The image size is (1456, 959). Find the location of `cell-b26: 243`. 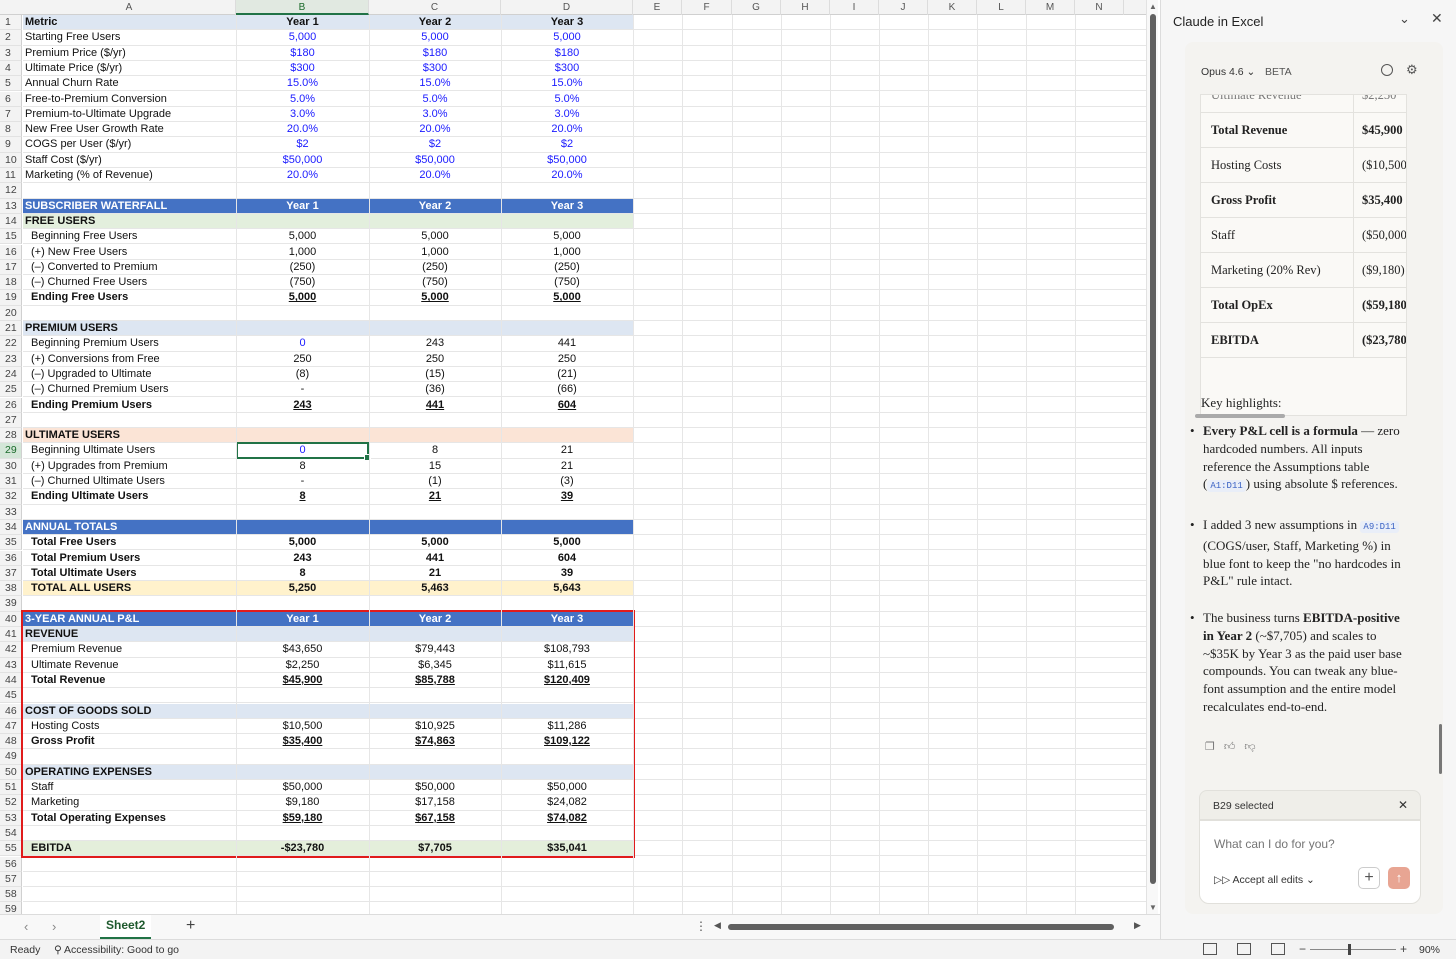

cell-b26: 243 is located at coordinates (302, 405).